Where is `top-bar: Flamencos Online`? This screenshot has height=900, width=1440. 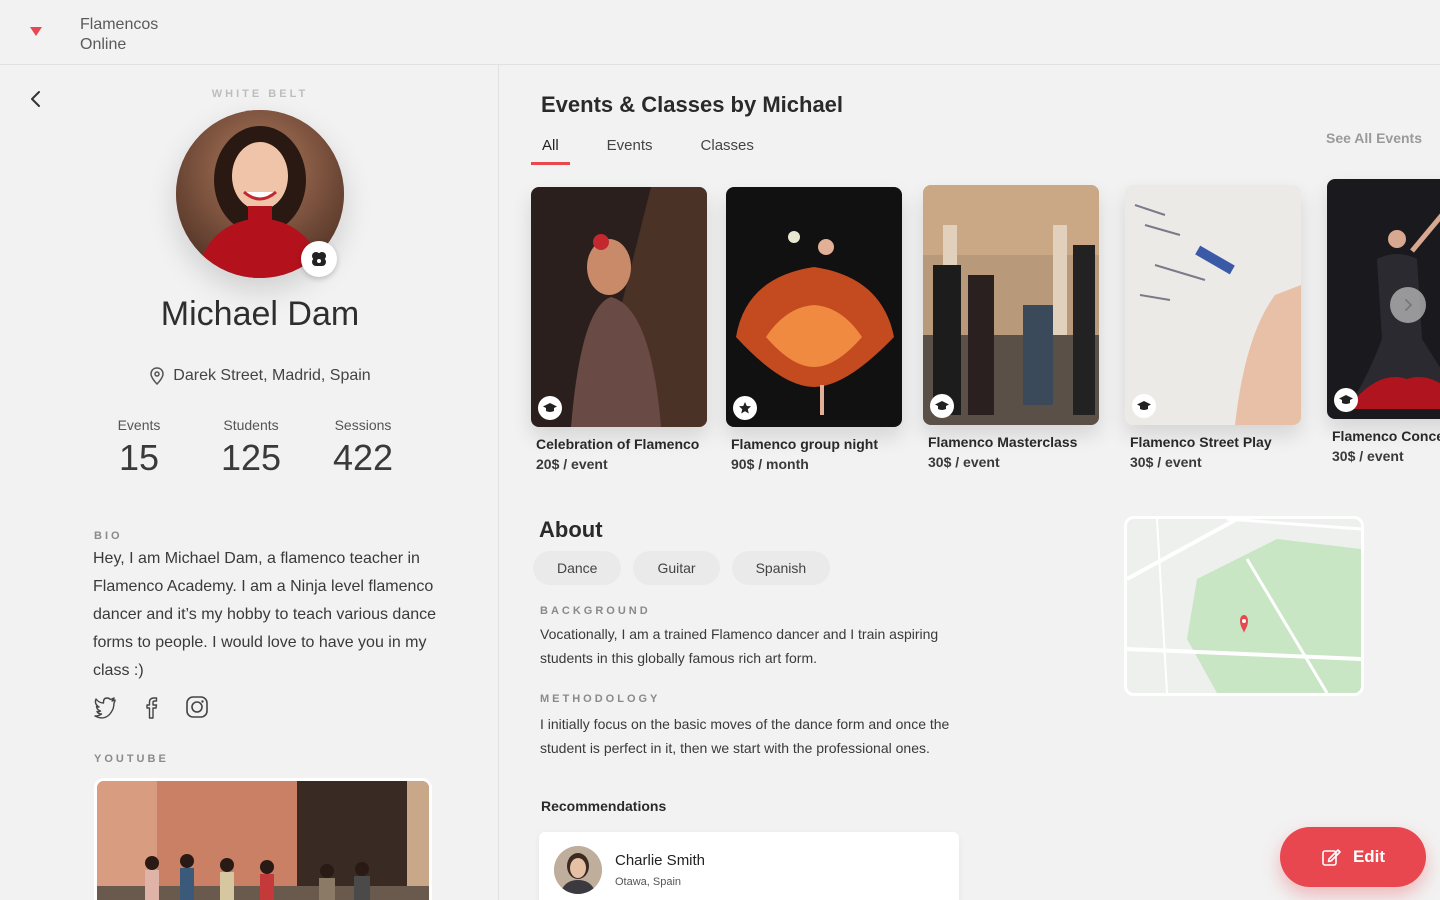
top-bar: Flamencos Online is located at coordinates (720, 32).